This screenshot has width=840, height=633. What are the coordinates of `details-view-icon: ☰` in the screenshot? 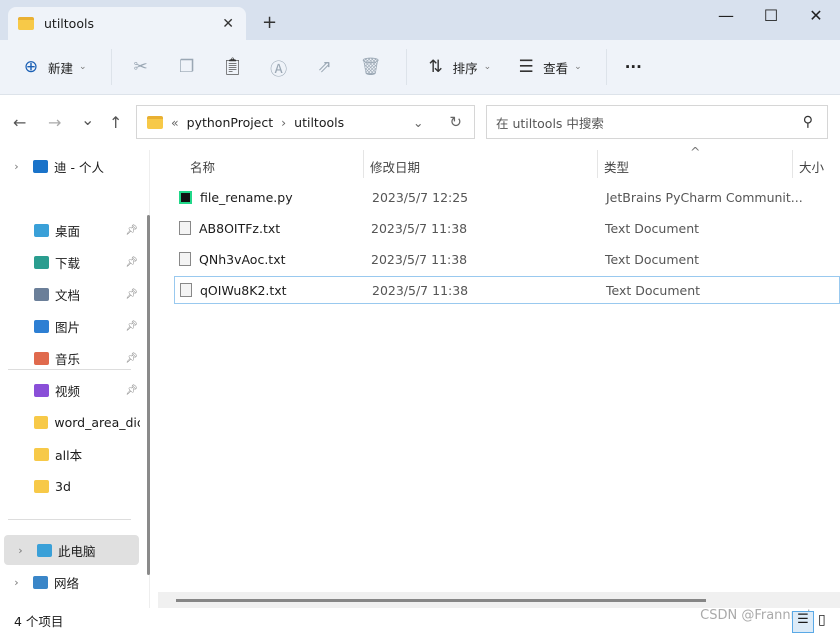 It's located at (803, 619).